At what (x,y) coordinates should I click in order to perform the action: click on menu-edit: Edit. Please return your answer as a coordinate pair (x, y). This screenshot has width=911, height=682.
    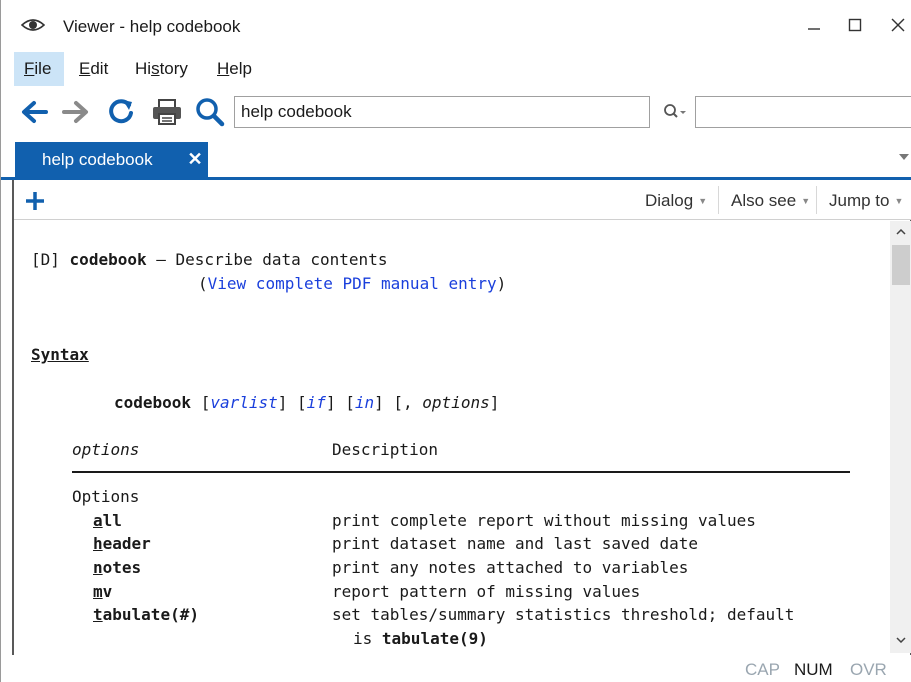
    Looking at the image, I should click on (93, 69).